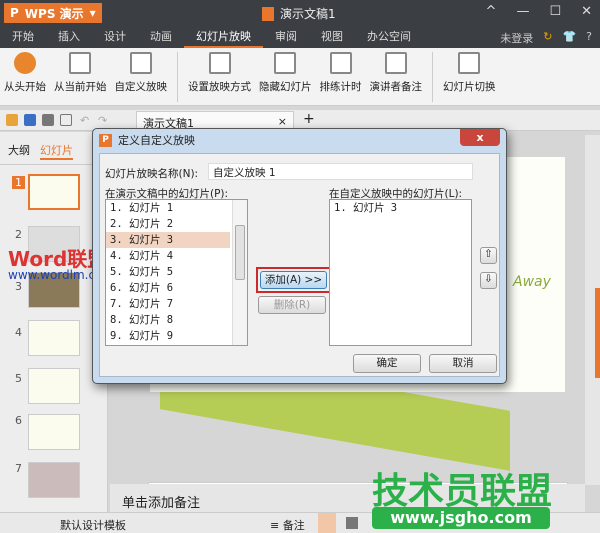 The width and height of the screenshot is (600, 533). I want to click on list-item: 2. 幻灯片 2, so click(168, 224).